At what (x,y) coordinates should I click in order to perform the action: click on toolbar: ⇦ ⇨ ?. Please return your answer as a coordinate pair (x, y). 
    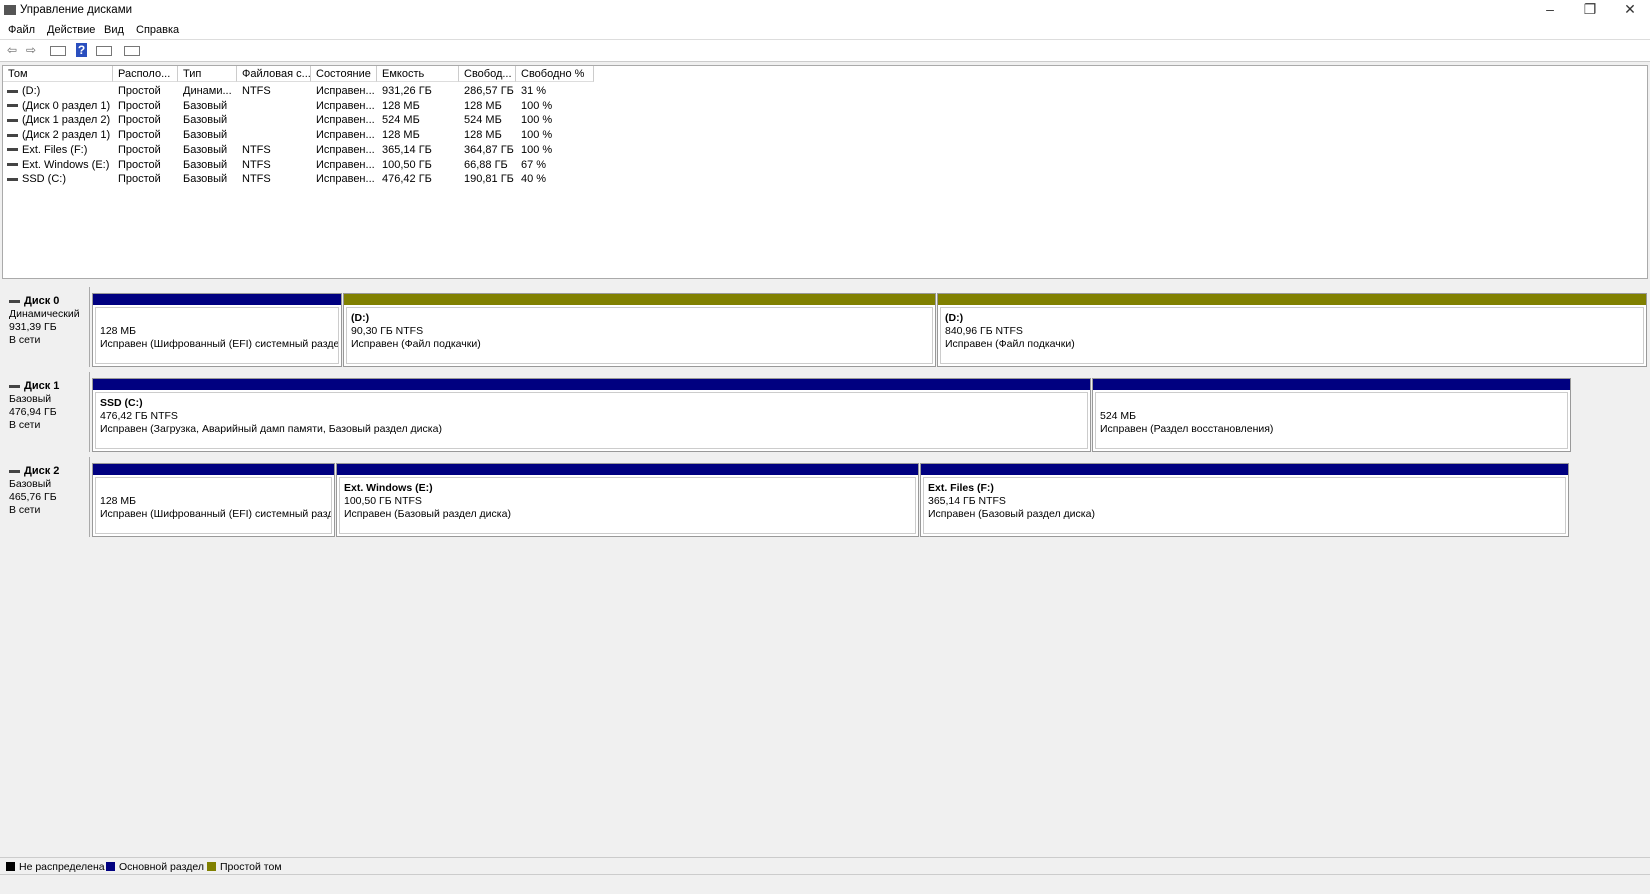
    Looking at the image, I should click on (825, 51).